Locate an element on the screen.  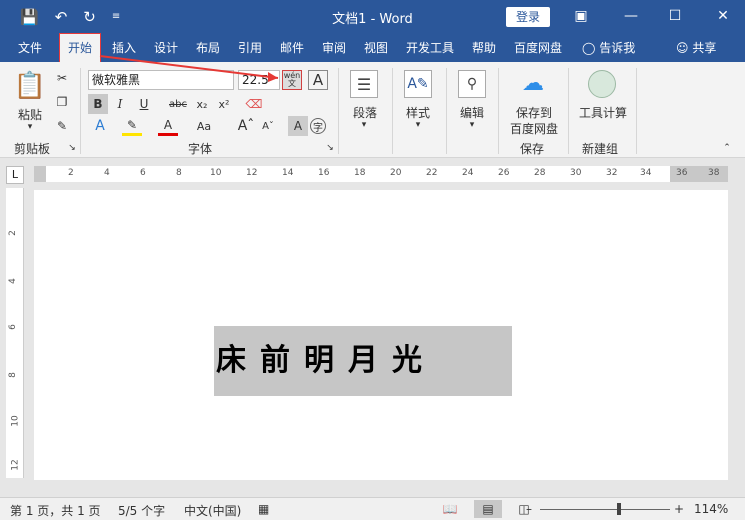
save-to-baidu-line1: 保存到 is located at coordinates (534, 112).